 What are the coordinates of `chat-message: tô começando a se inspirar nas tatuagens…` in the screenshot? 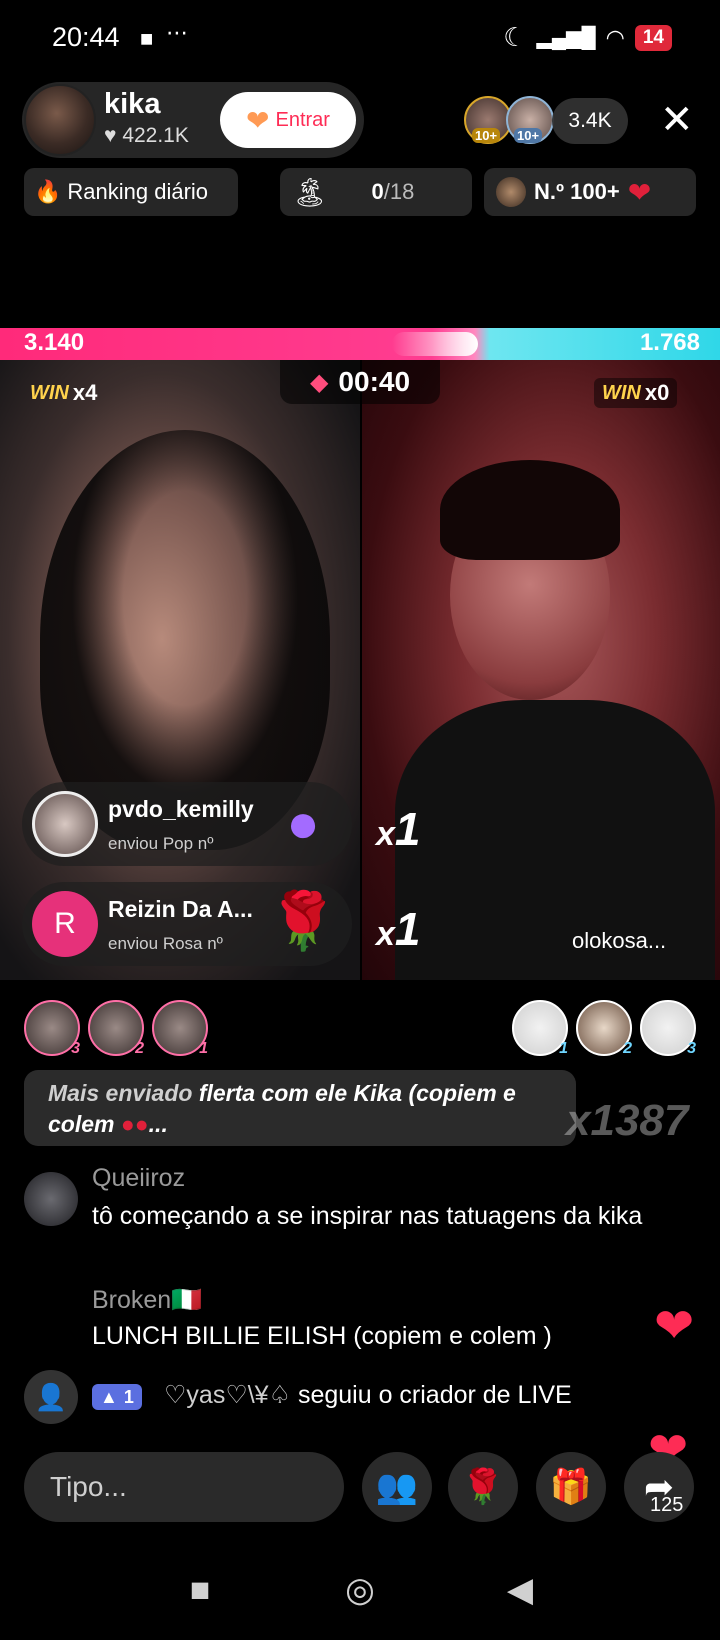 It's located at (367, 1216).